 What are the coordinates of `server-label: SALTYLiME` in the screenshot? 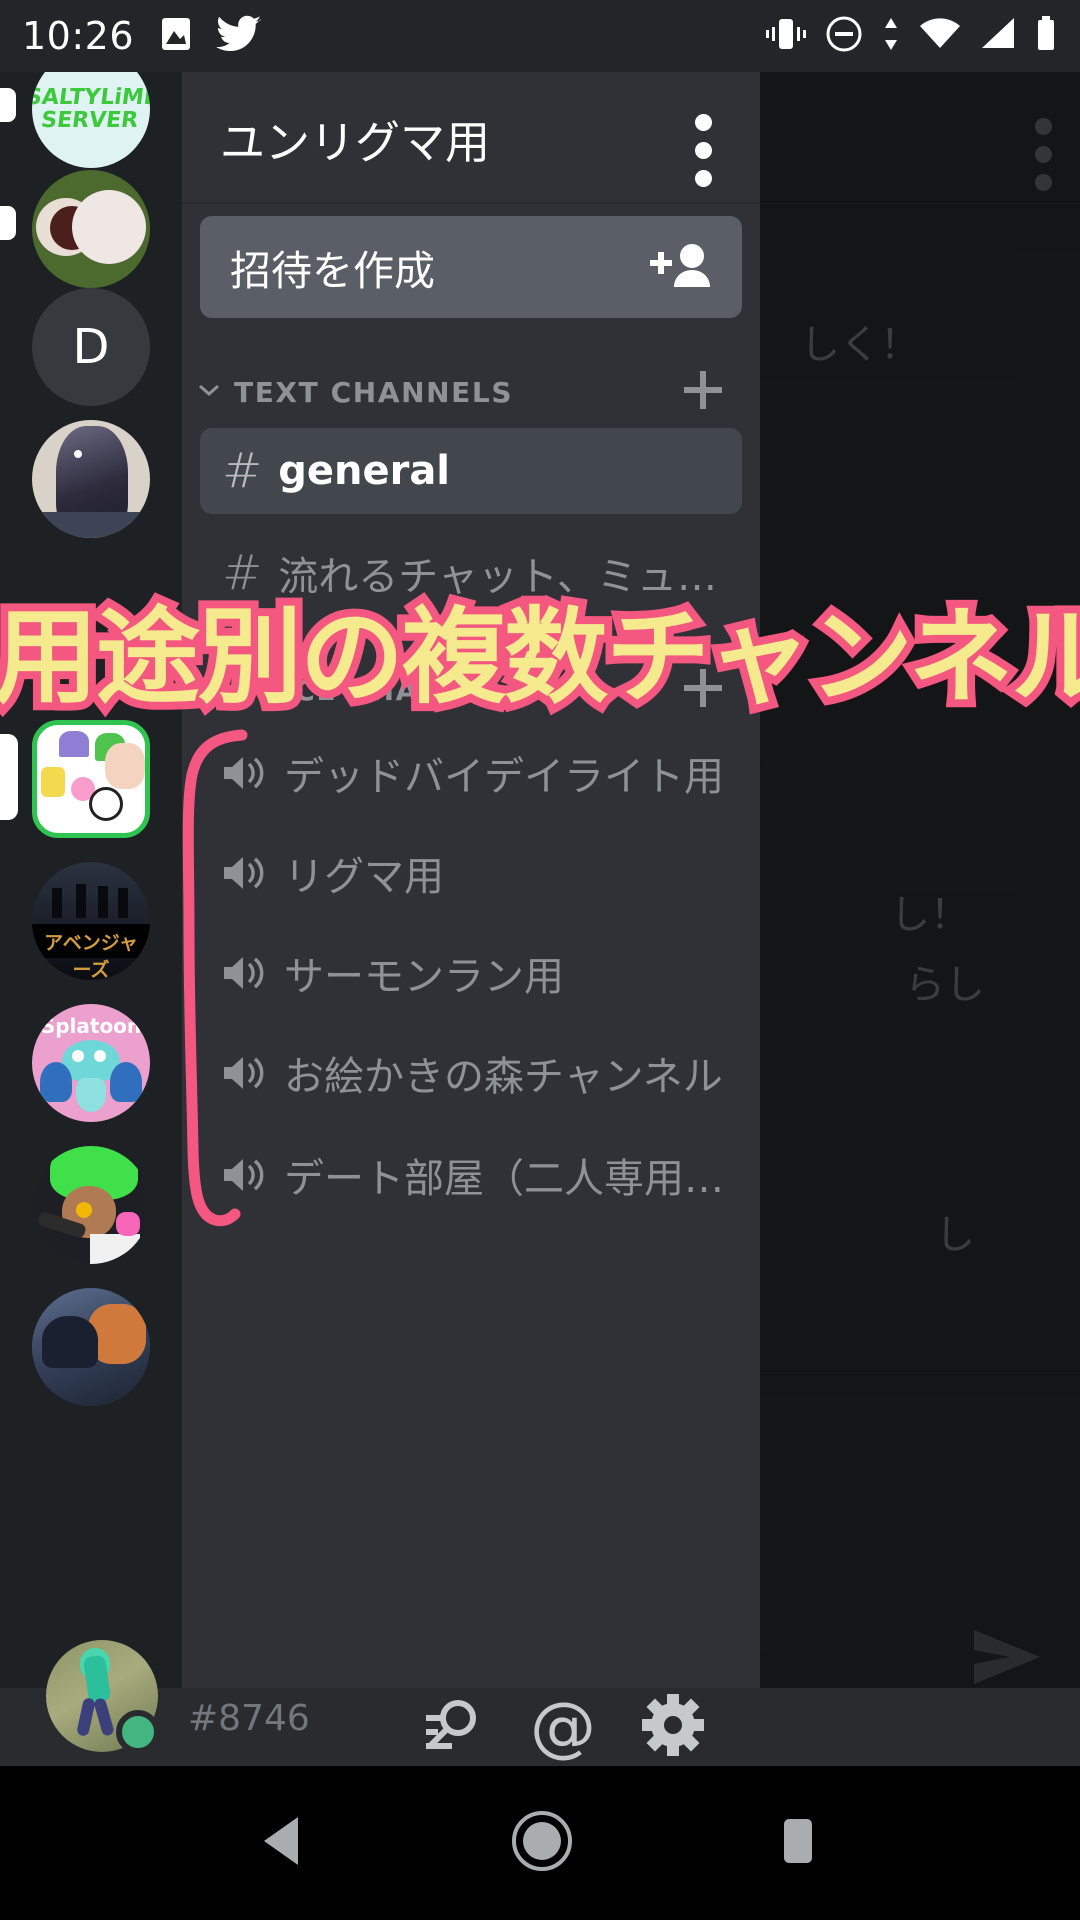 It's located at (91, 97).